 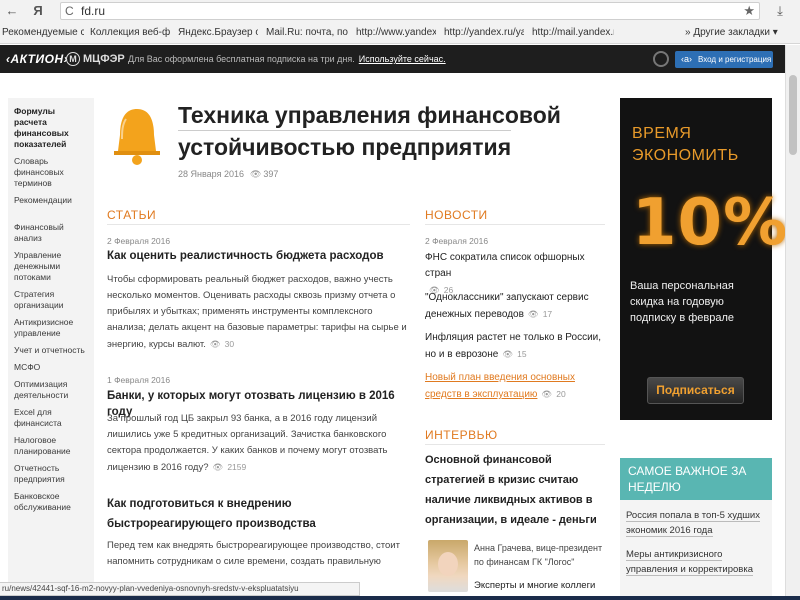 I want to click on address-bar: C fd.ru ★, so click(x=410, y=11).